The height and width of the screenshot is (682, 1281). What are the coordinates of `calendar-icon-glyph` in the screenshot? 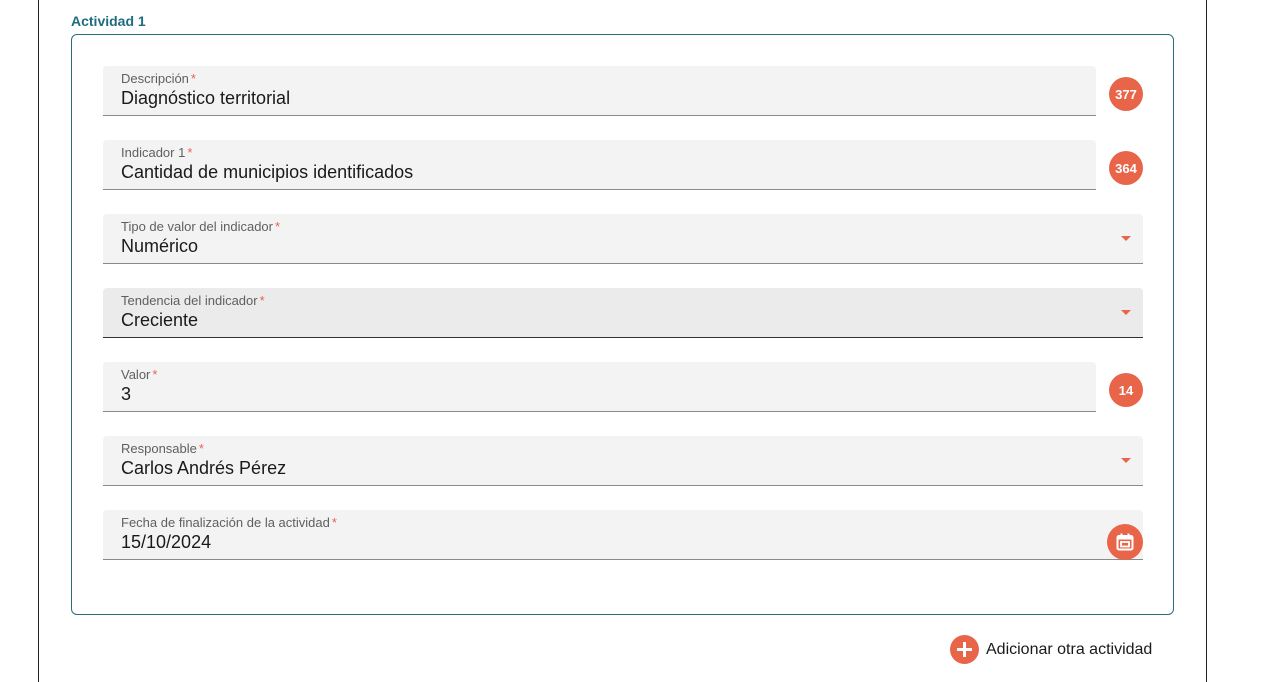 It's located at (1125, 542).